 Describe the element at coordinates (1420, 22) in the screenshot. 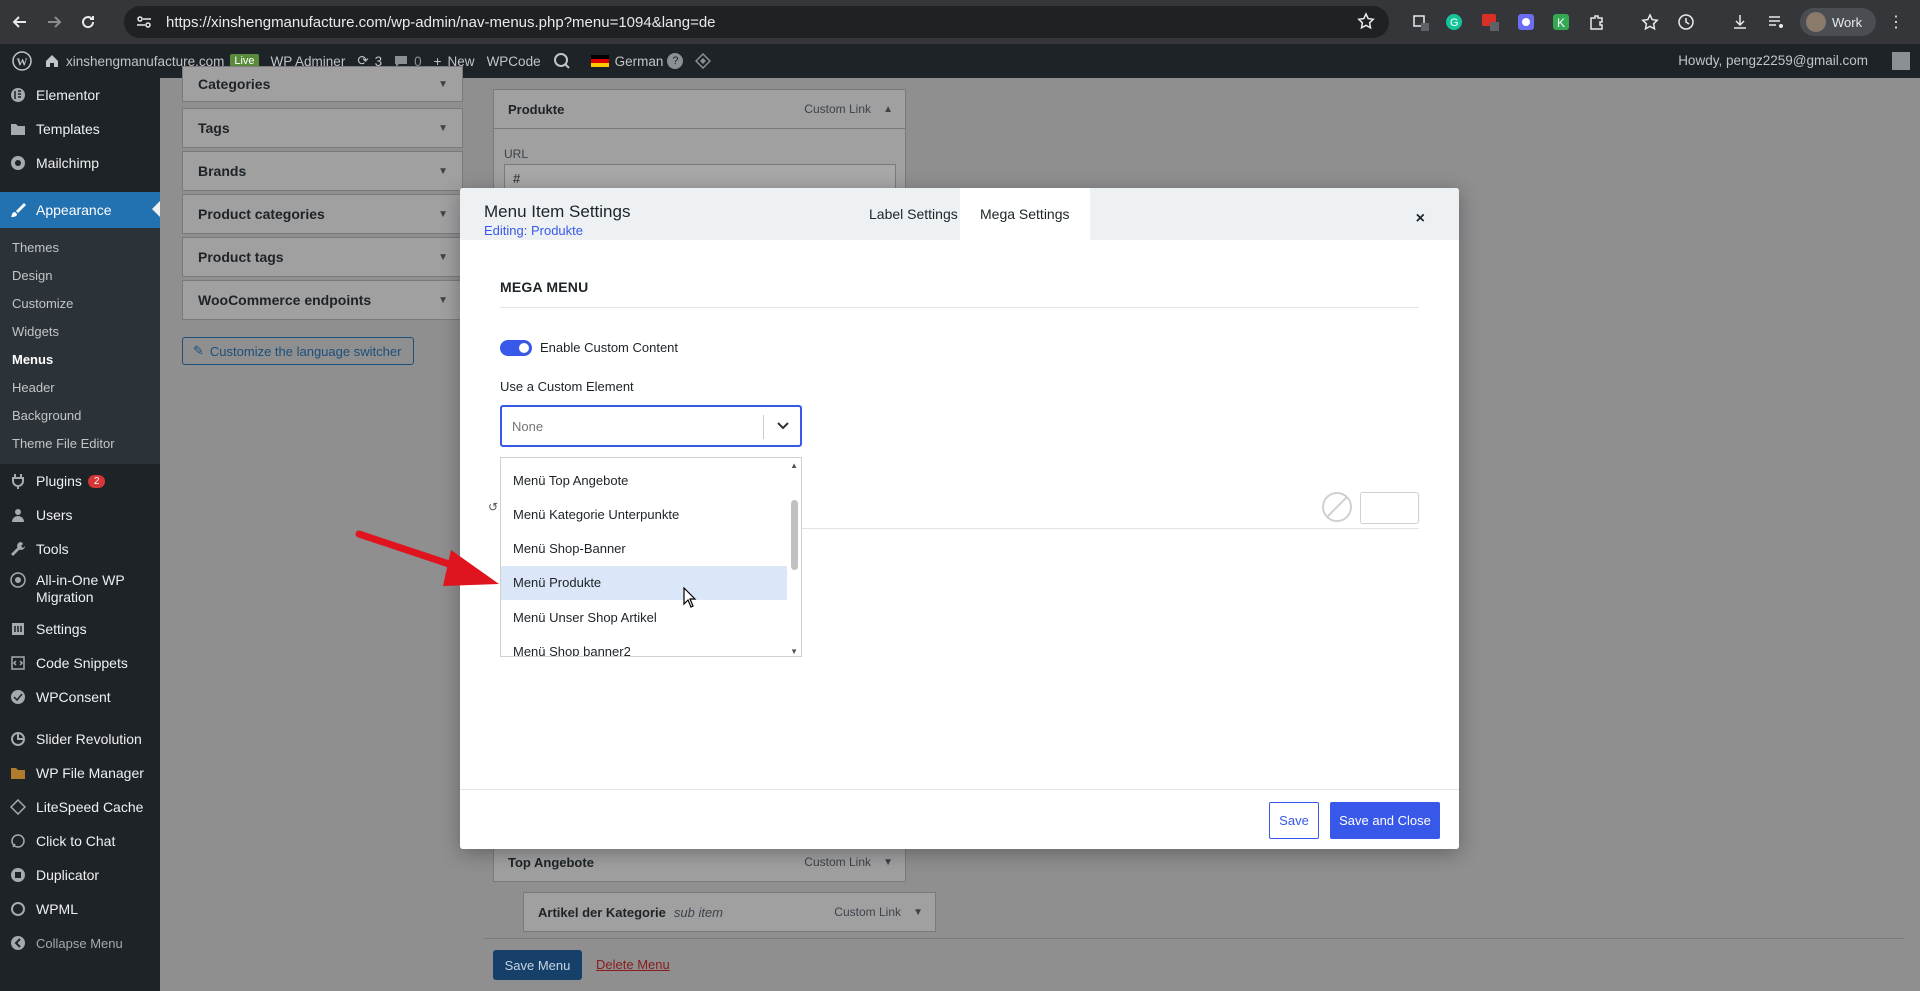

I see `extension-tag-icon` at that location.